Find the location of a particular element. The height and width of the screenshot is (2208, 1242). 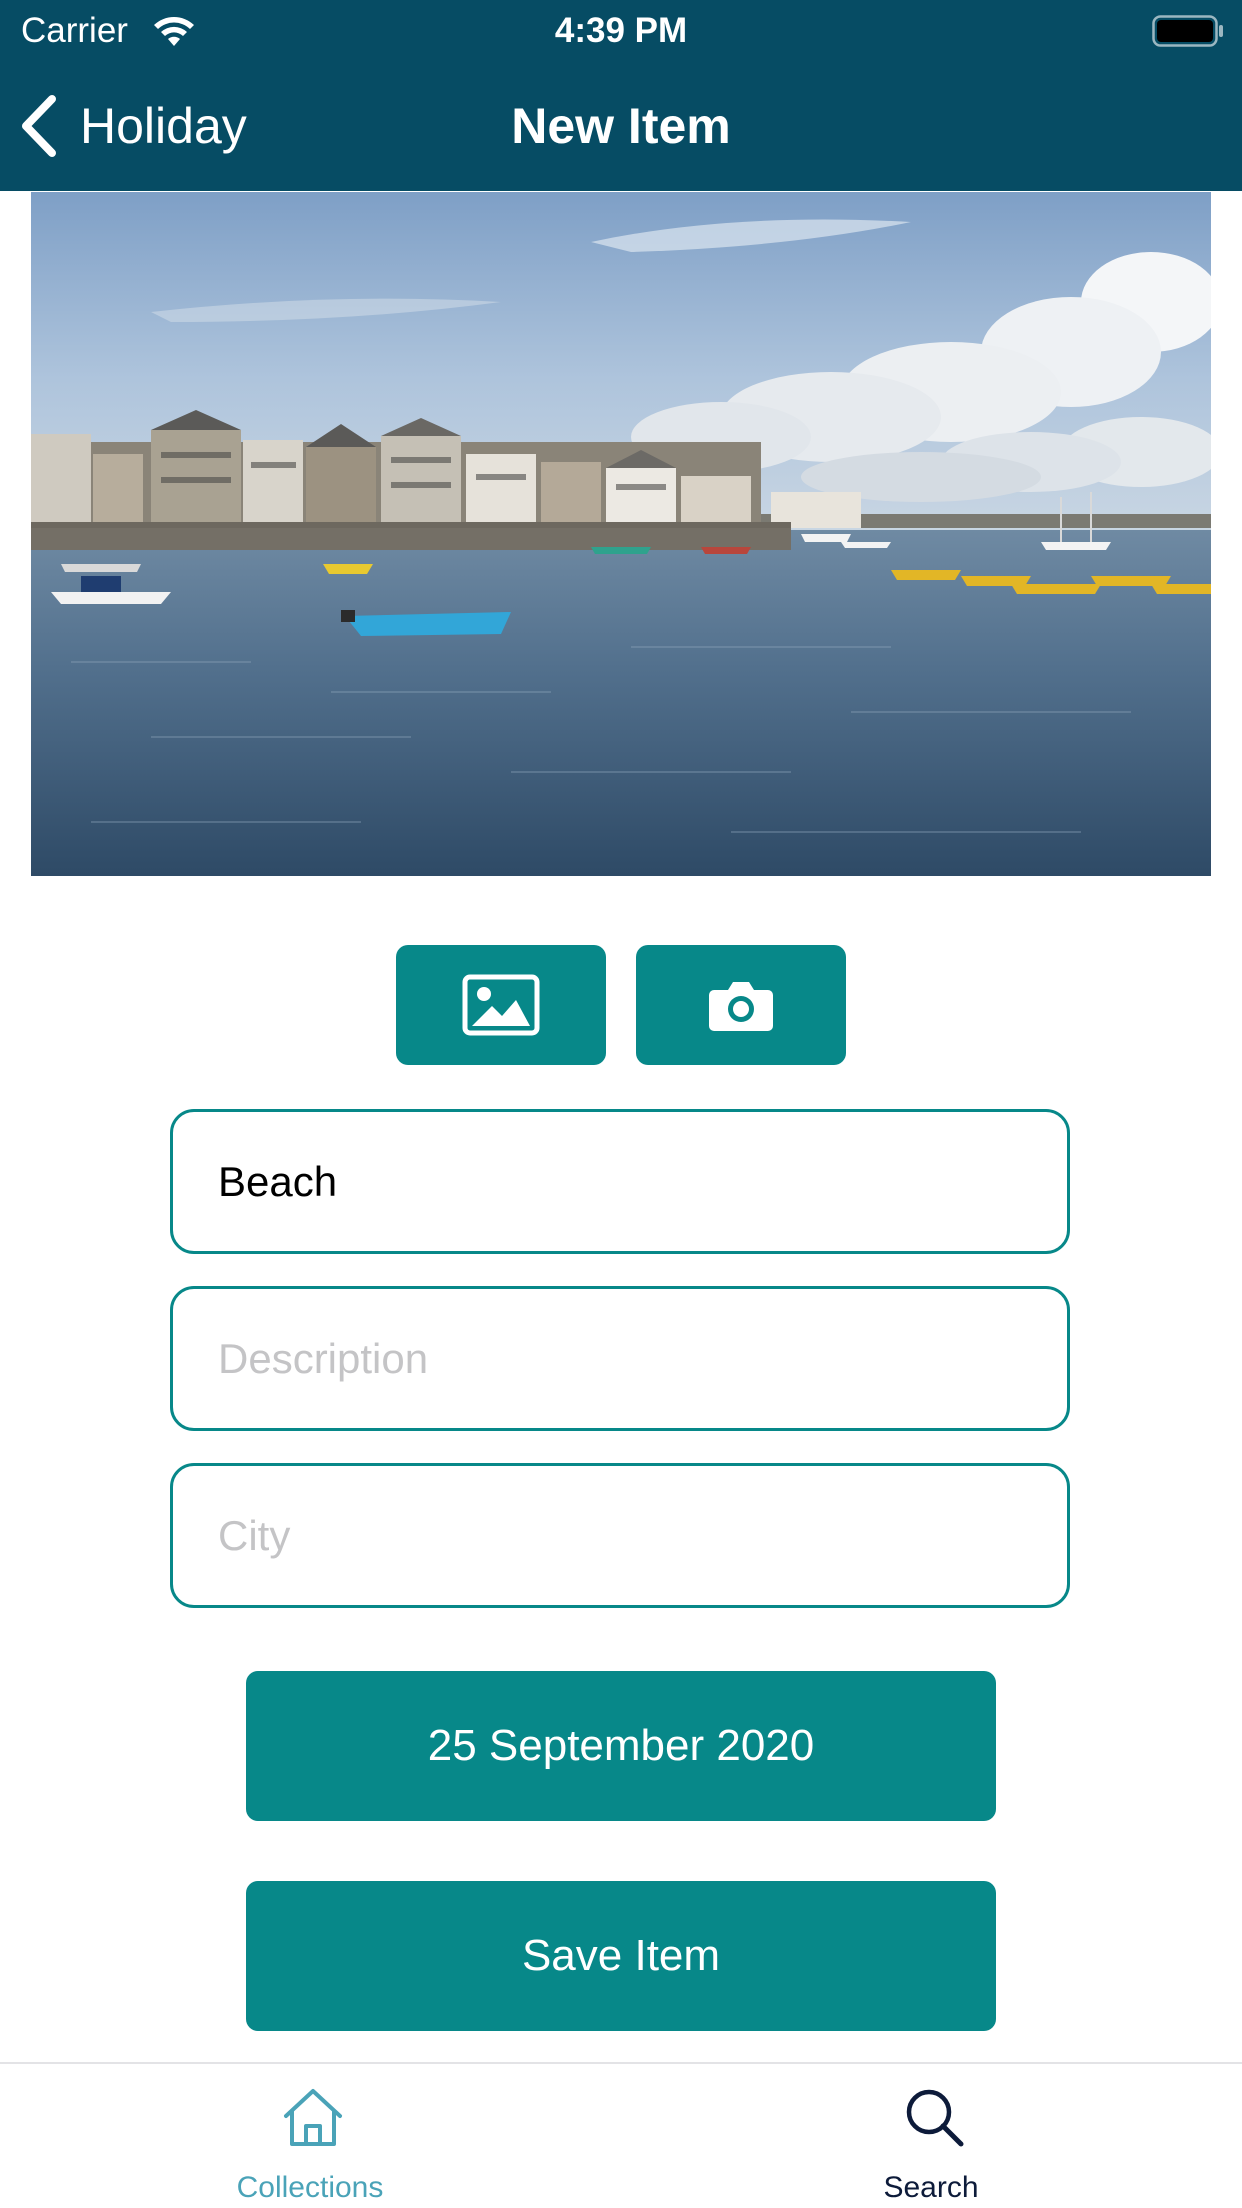

tab-search: Search is located at coordinates (931, 2136).